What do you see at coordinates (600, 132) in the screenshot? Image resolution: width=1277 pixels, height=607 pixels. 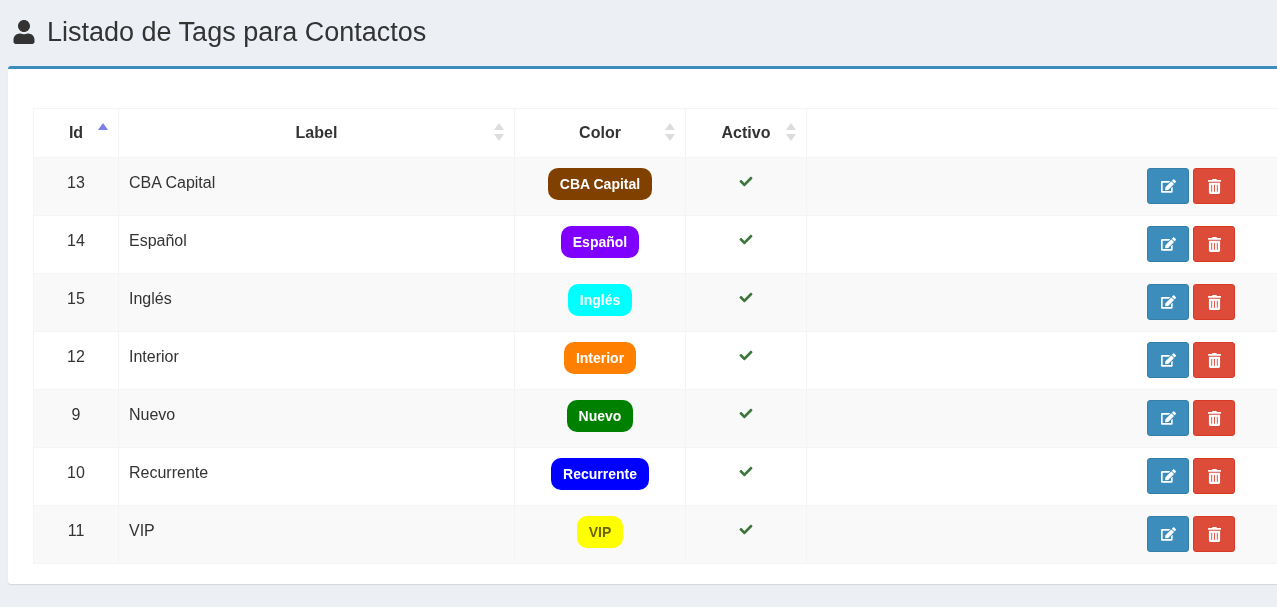 I see `column-header: Color` at bounding box center [600, 132].